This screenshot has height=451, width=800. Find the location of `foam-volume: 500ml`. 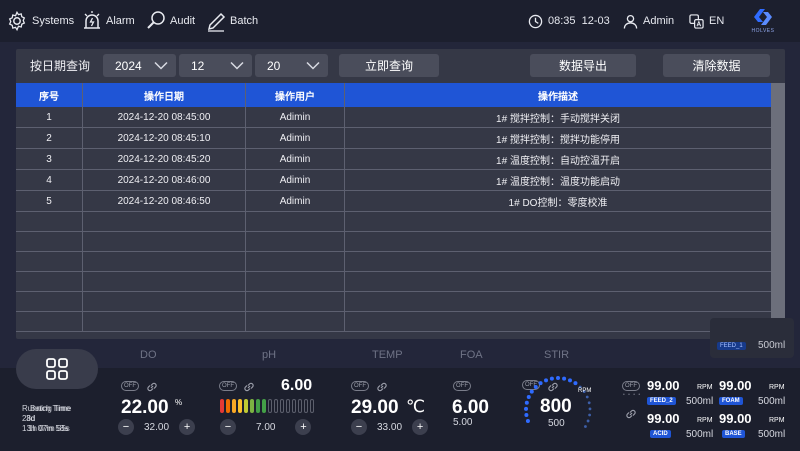

foam-volume: 500ml is located at coordinates (772, 401).